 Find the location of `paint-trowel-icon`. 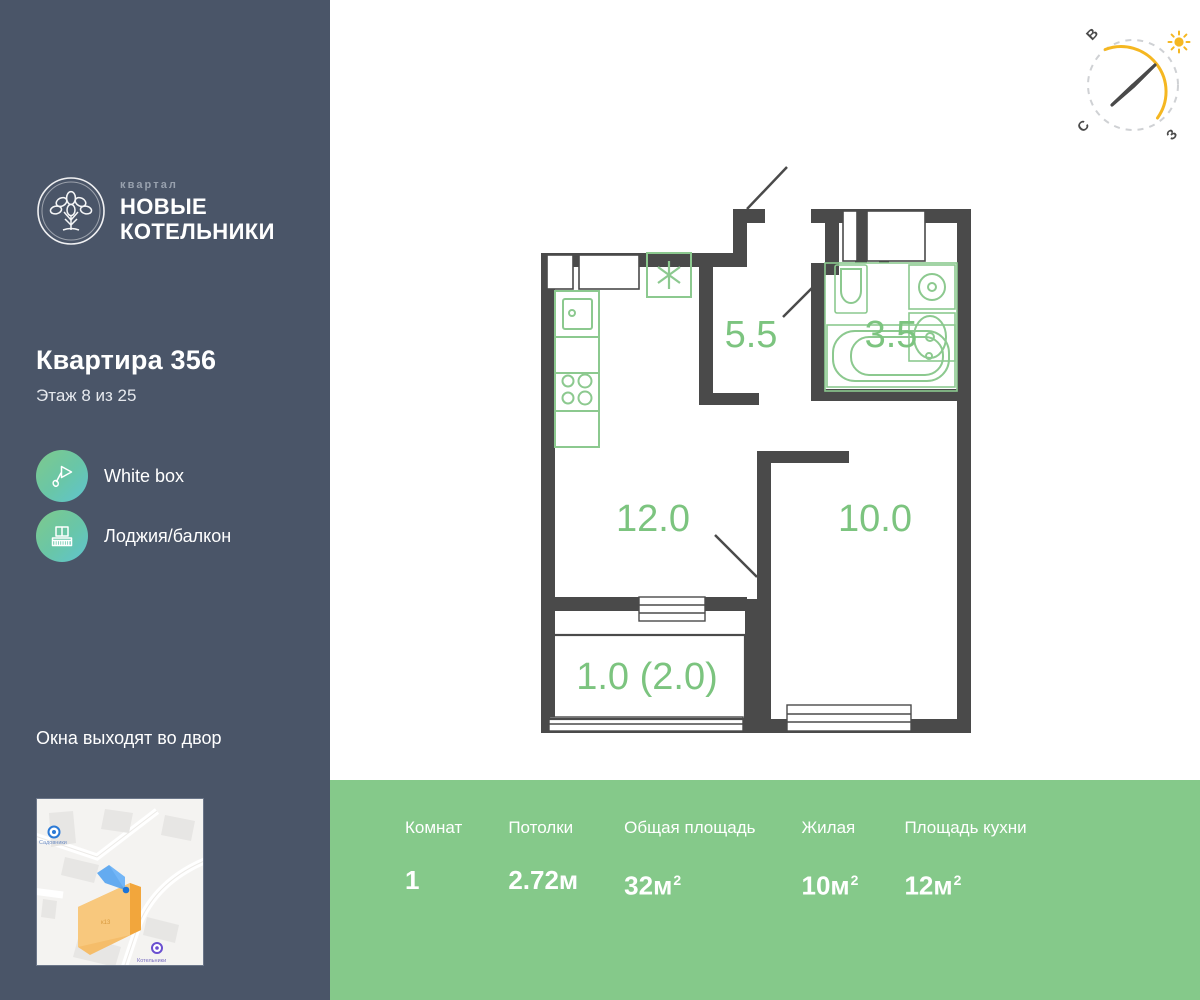

paint-trowel-icon is located at coordinates (62, 476).